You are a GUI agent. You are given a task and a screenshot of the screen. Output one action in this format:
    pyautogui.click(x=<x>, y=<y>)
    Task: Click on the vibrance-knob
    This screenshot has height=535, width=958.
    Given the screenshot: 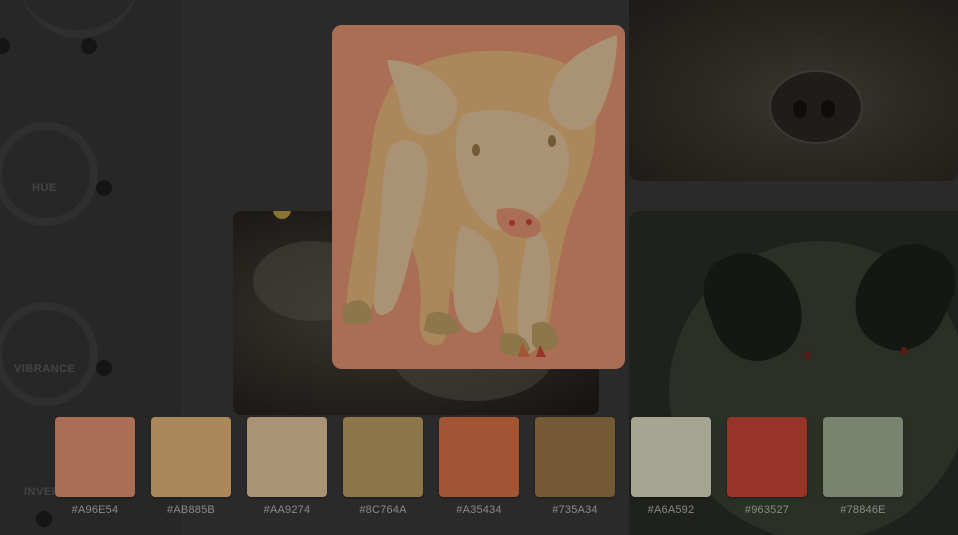 What is the action you would take?
    pyautogui.click(x=104, y=368)
    